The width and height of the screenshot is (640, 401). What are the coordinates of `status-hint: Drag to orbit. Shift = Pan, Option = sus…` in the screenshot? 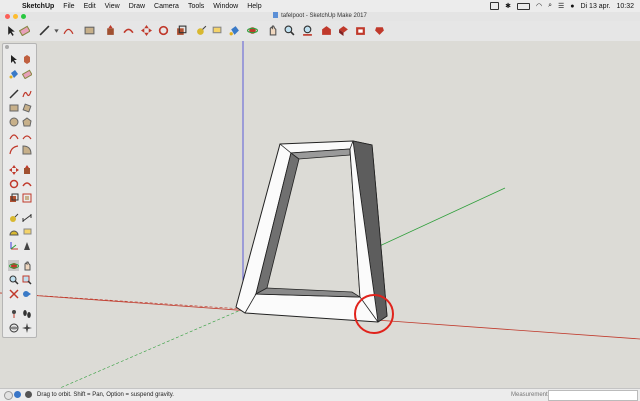 It's located at (105, 395).